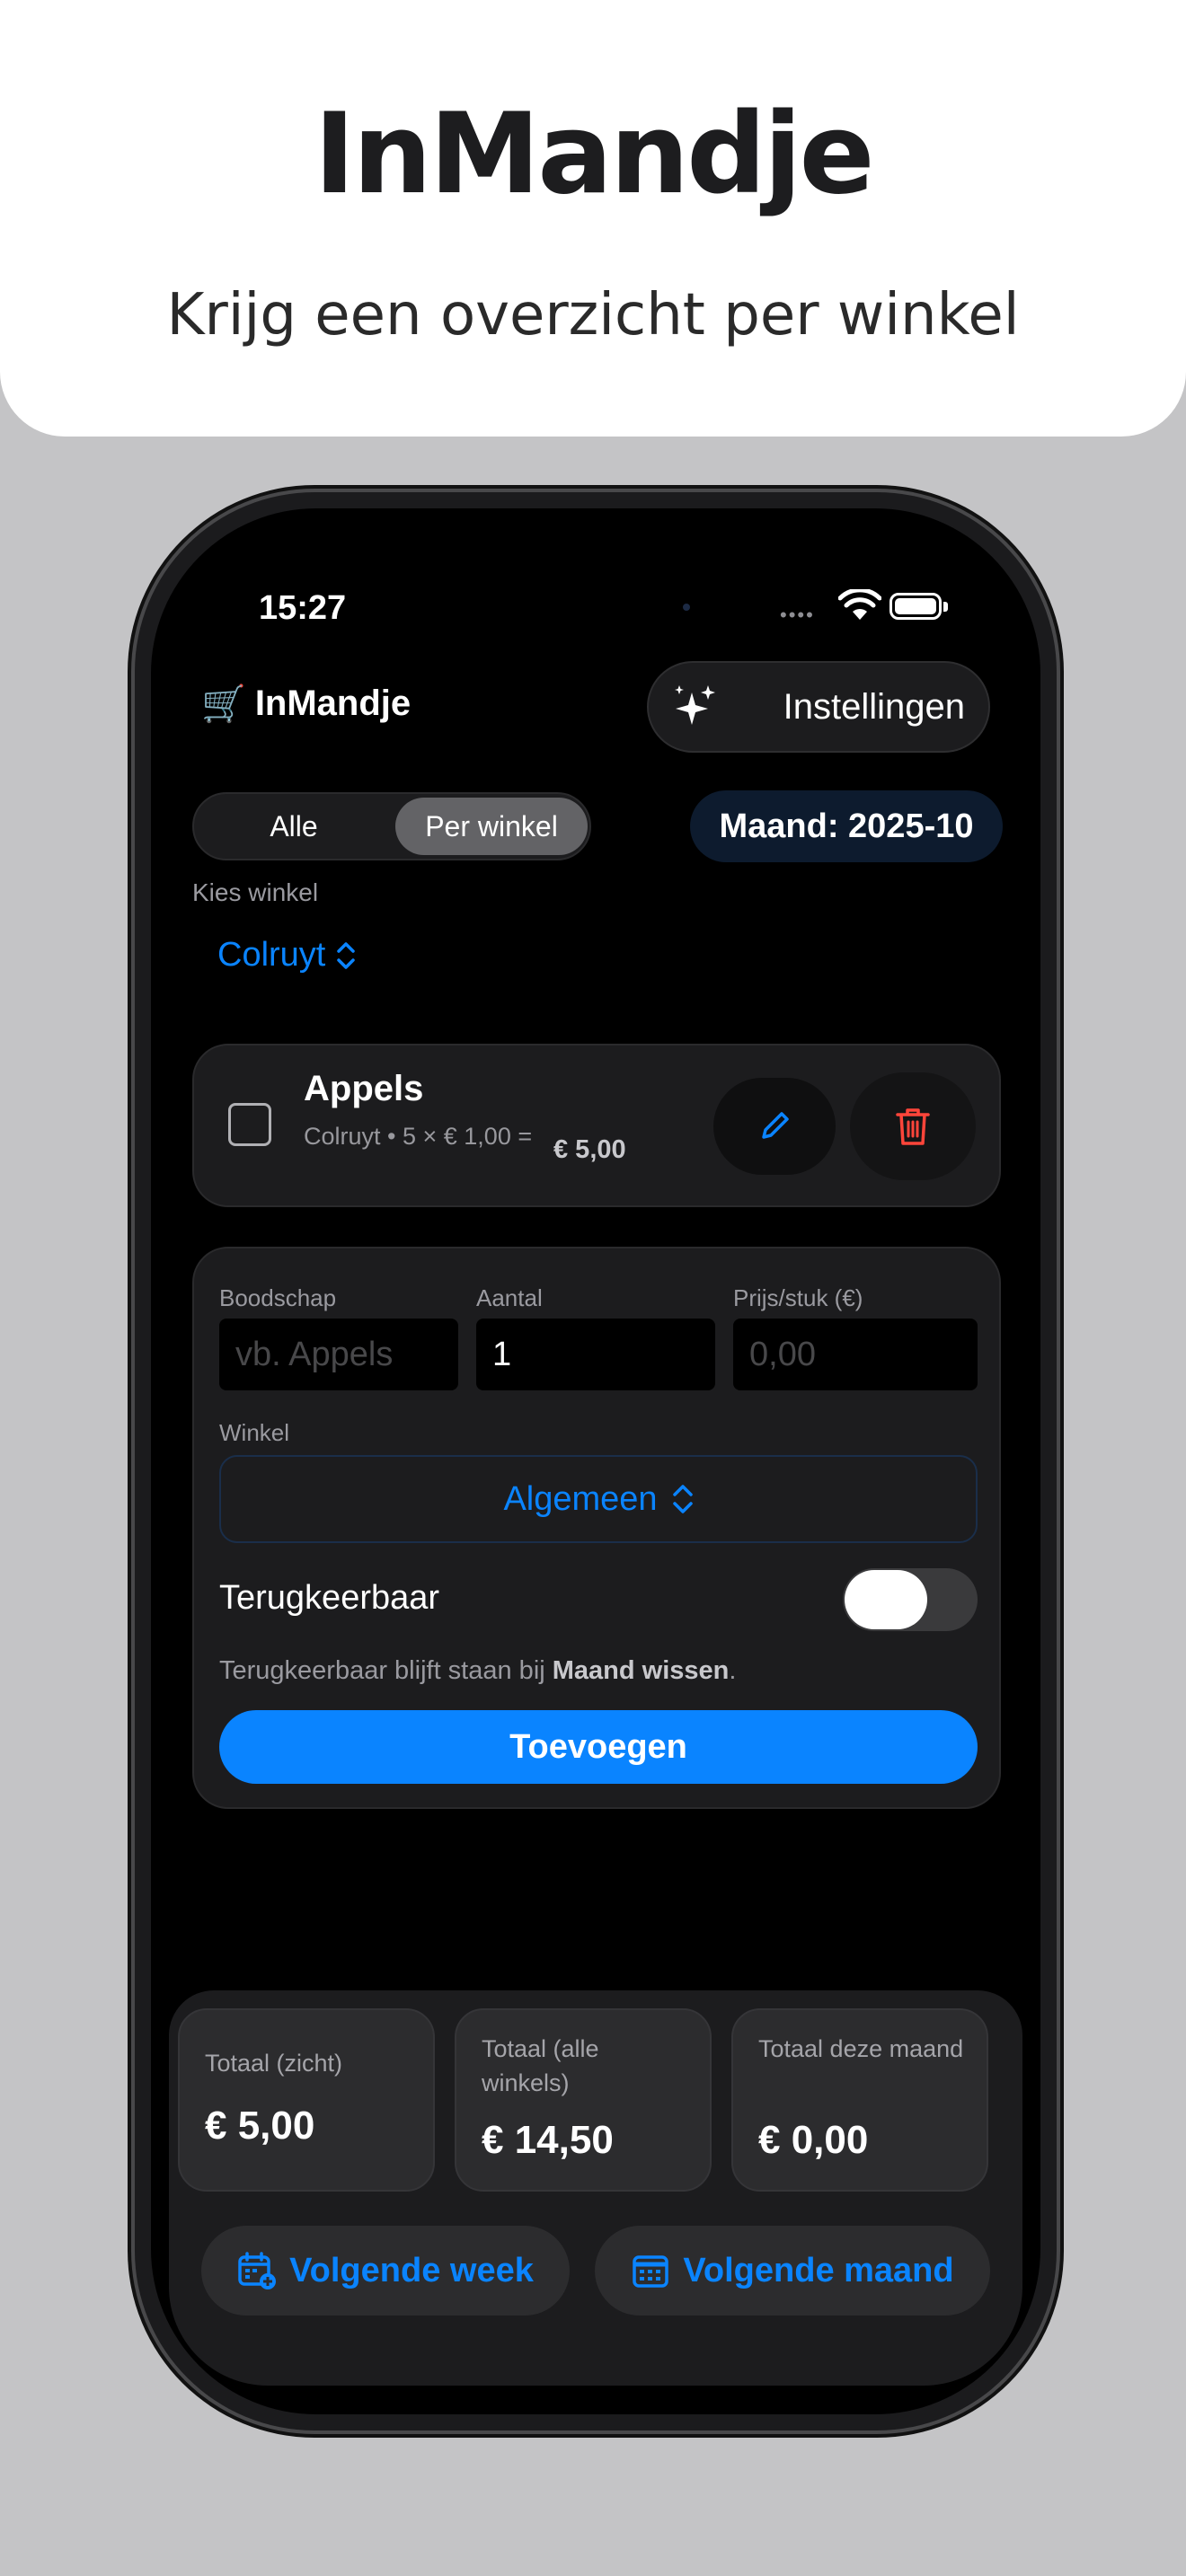 The image size is (1186, 2576). What do you see at coordinates (329, 1598) in the screenshot?
I see `recurring-label: Terugkeerbaar` at bounding box center [329, 1598].